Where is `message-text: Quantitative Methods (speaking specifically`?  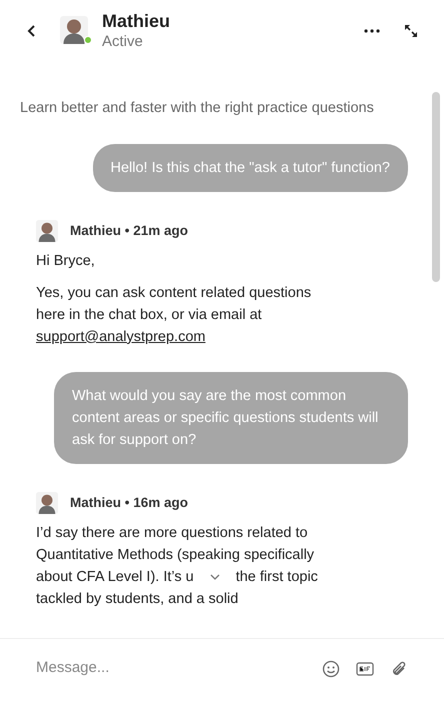 message-text: Quantitative Methods (speaking specifically is located at coordinates (176, 555).